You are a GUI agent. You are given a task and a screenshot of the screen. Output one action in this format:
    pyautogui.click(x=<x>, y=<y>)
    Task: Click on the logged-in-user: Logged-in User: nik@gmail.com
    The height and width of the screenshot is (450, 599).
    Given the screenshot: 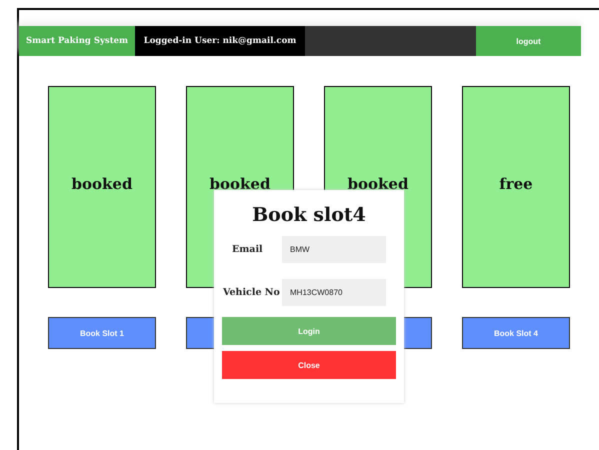 What is the action you would take?
    pyautogui.click(x=220, y=41)
    